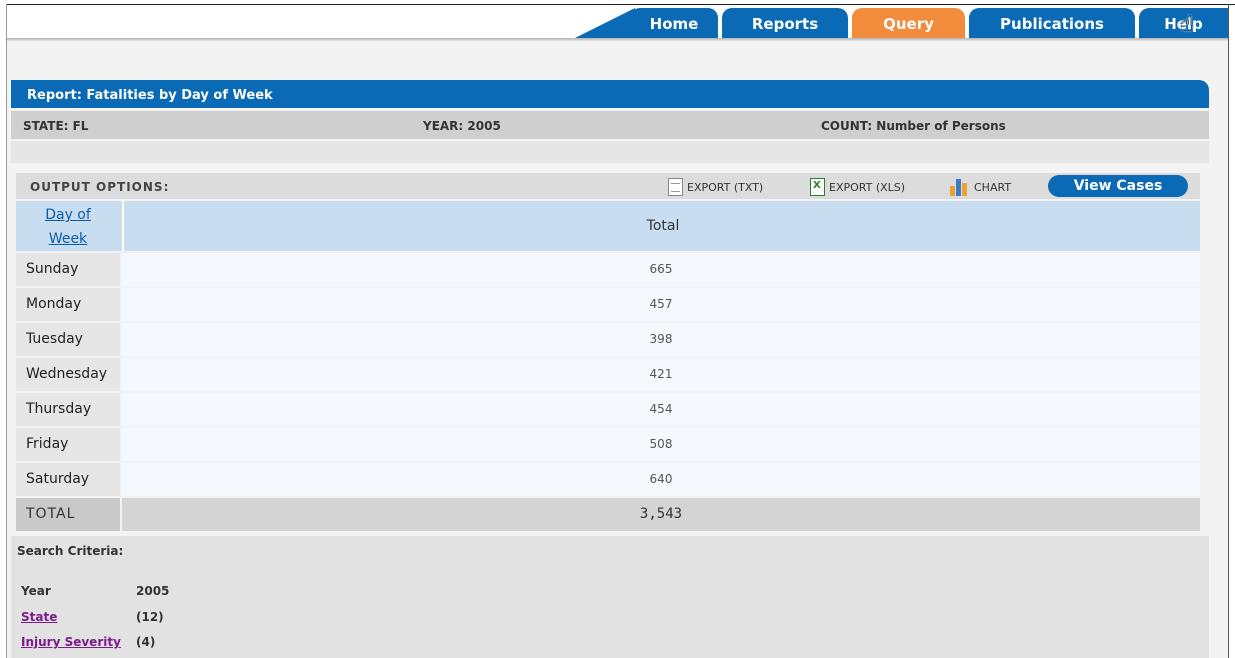 The height and width of the screenshot is (658, 1235). What do you see at coordinates (68, 409) in the screenshot?
I see `day-cell: Thursday` at bounding box center [68, 409].